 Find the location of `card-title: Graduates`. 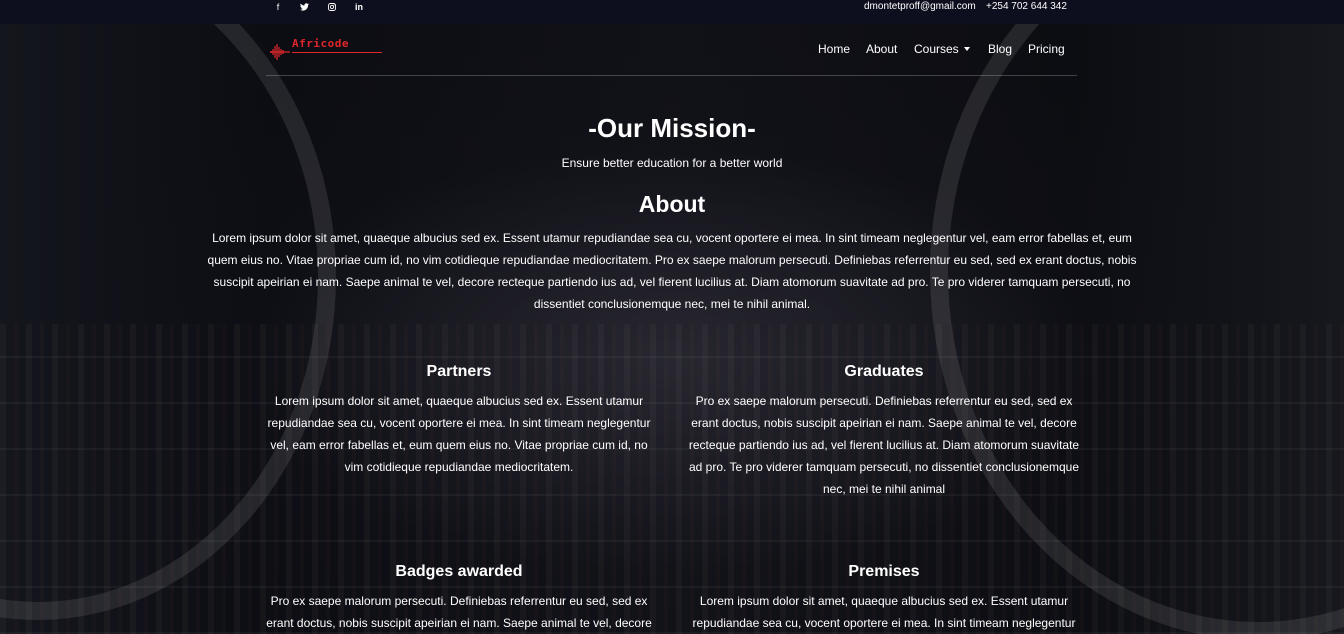

card-title: Graduates is located at coordinates (884, 371).